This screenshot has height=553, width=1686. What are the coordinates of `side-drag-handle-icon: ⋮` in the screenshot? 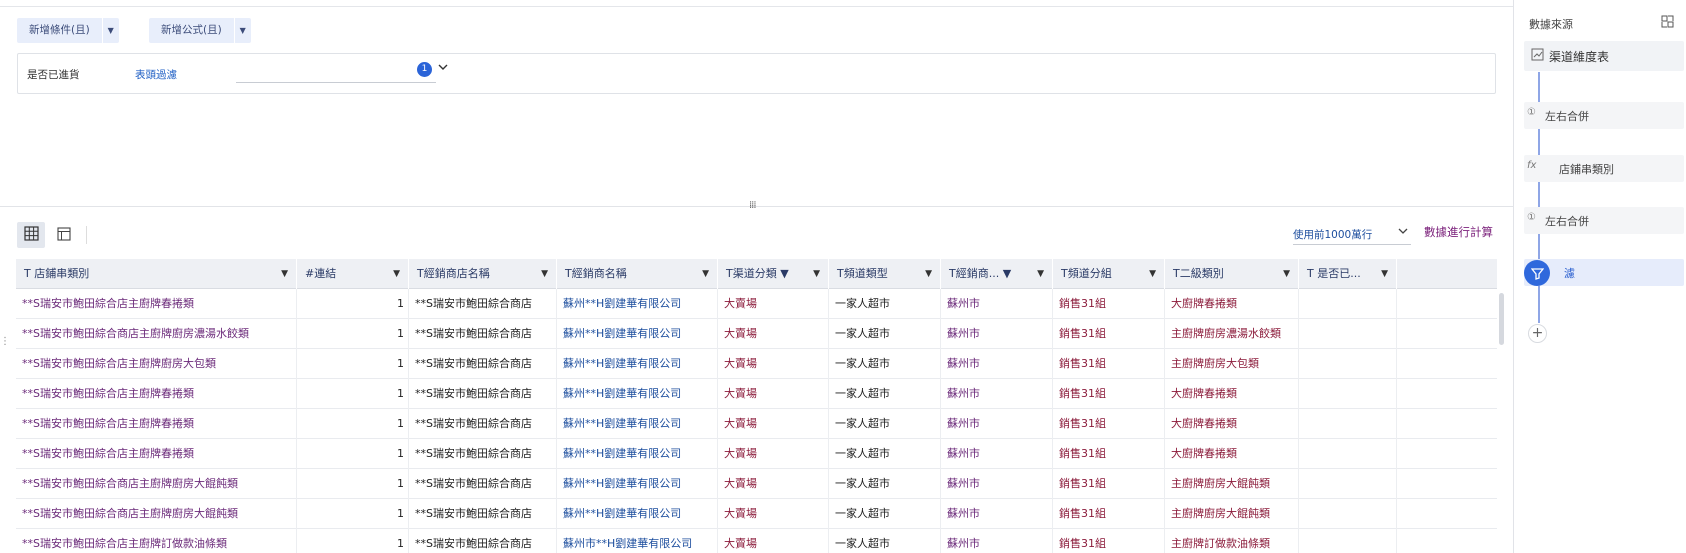 It's located at (5, 341).